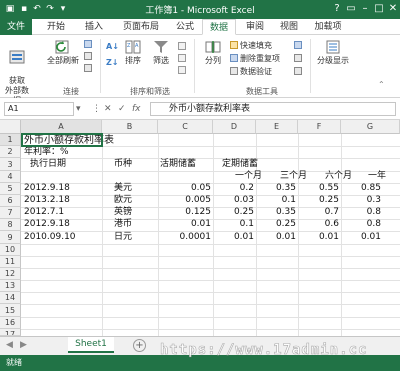  I want to click on remove-duplicates-button: 删除重复项, so click(255, 58).